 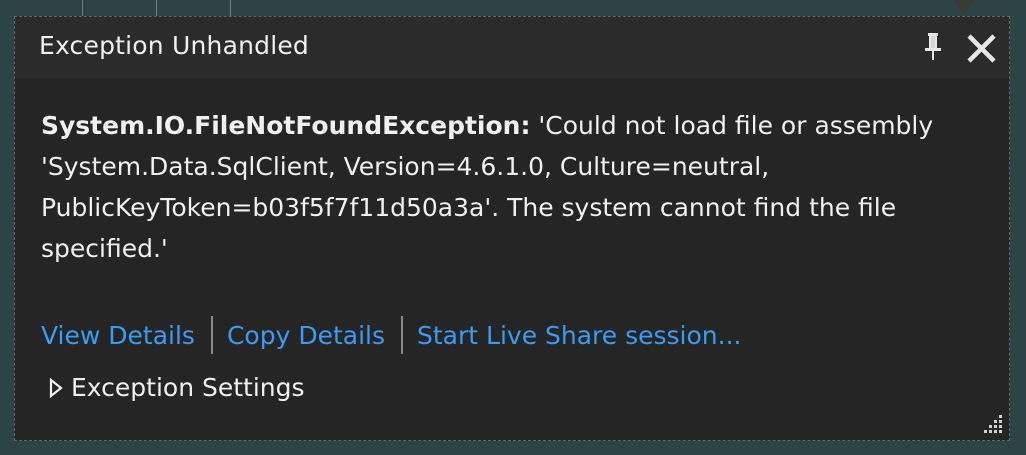 I want to click on exception-settings-toggle: Exception Settings, so click(x=176, y=387).